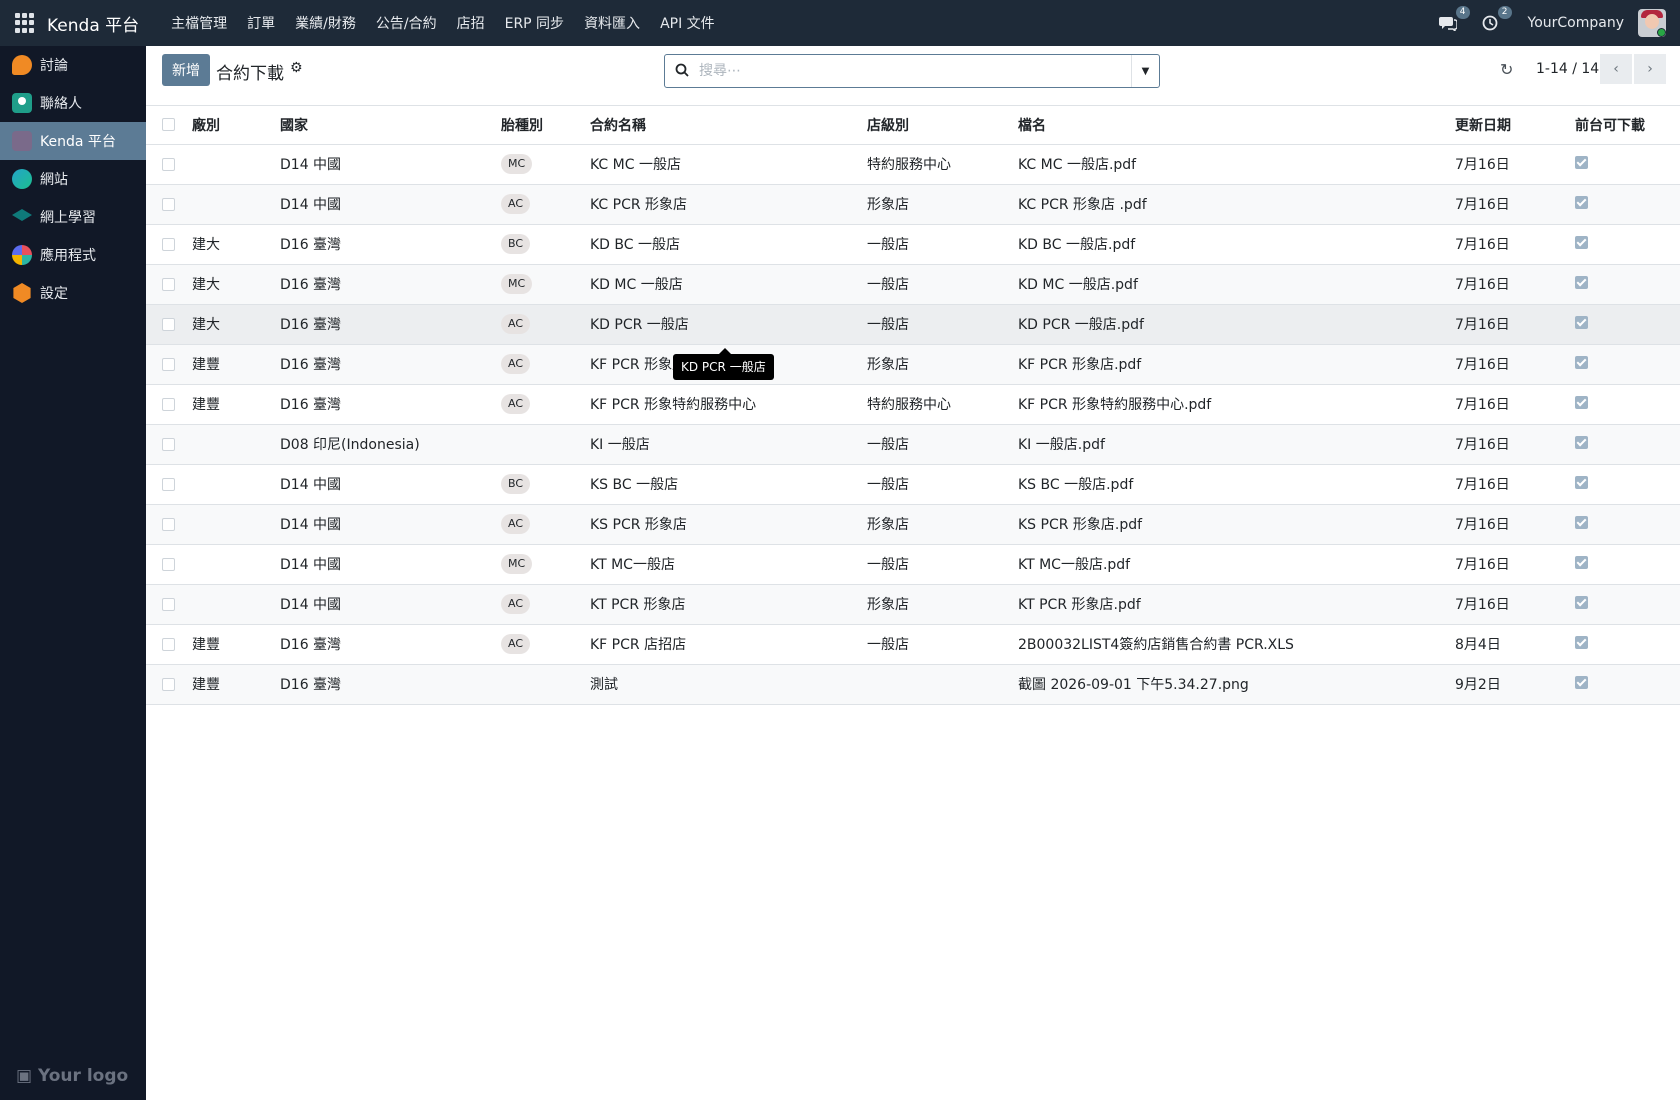 The image size is (1680, 1100). Describe the element at coordinates (73, 103) in the screenshot. I see `sidebar-item-contacts: 聯絡人` at that location.